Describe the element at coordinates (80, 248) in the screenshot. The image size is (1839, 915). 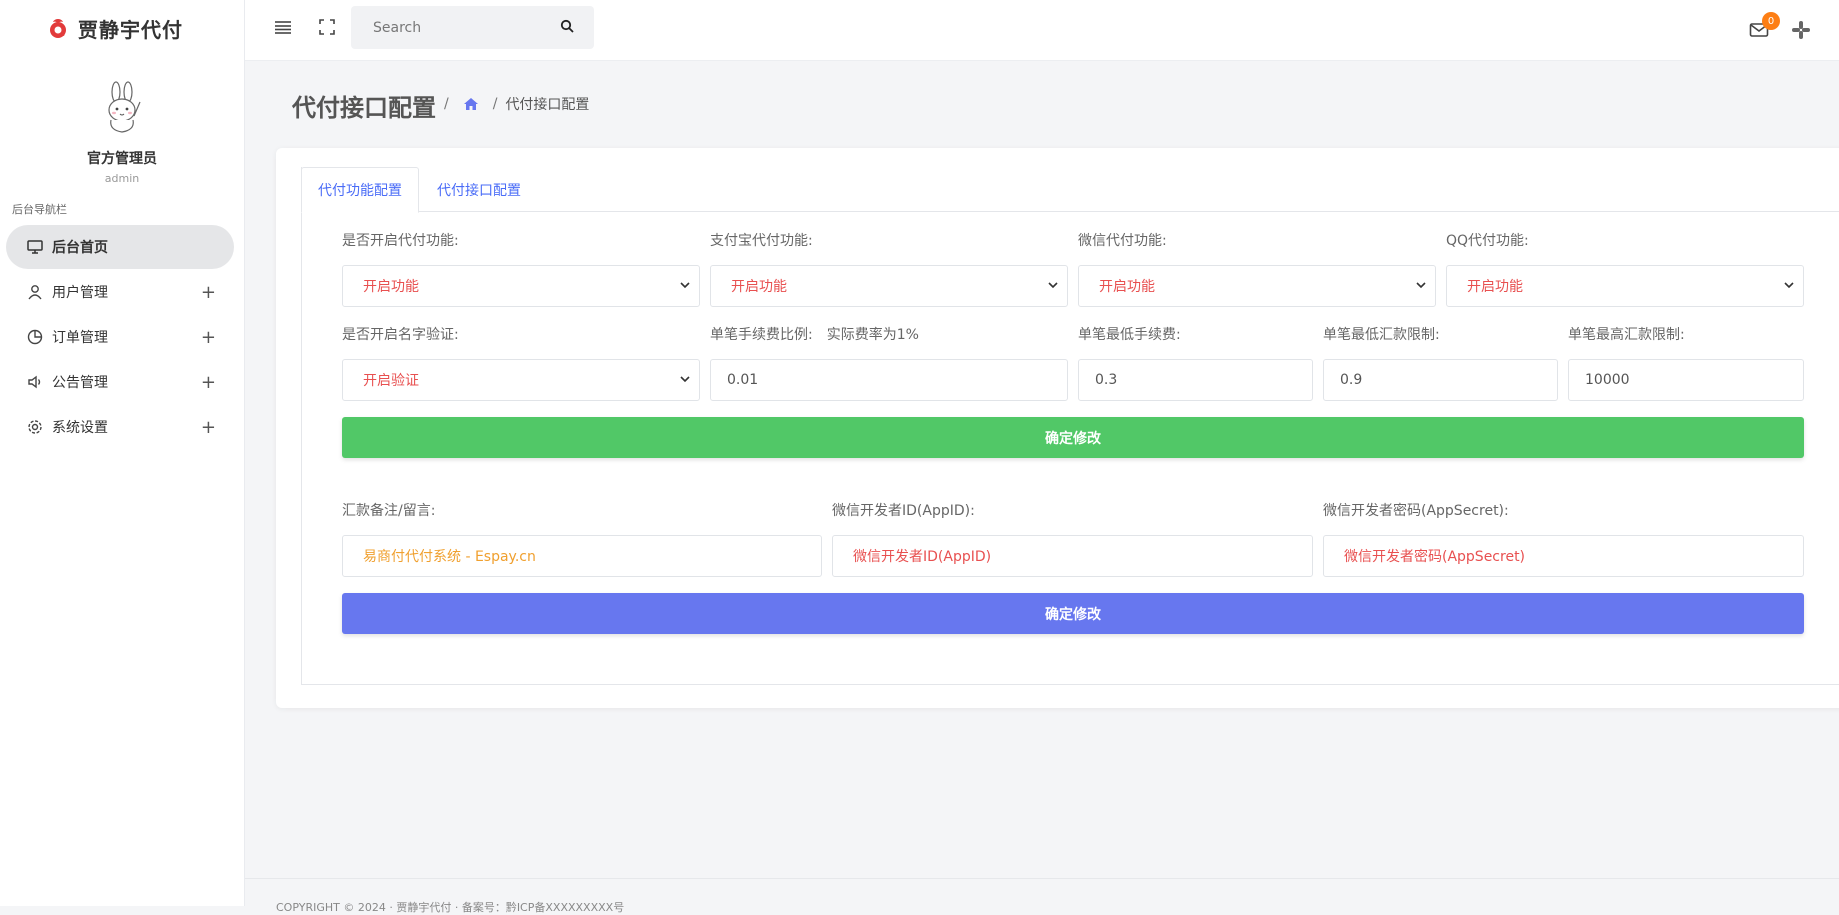
I see `sidebar-item-label: 后台首页` at that location.